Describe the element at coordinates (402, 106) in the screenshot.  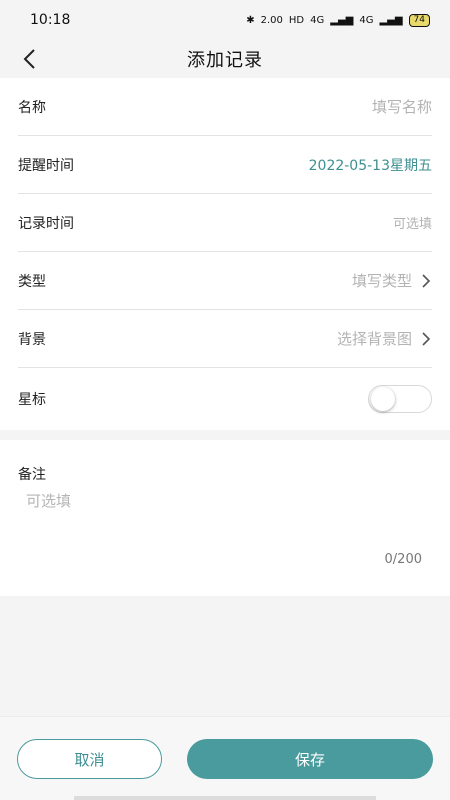
I see `name-input: 填写名称` at that location.